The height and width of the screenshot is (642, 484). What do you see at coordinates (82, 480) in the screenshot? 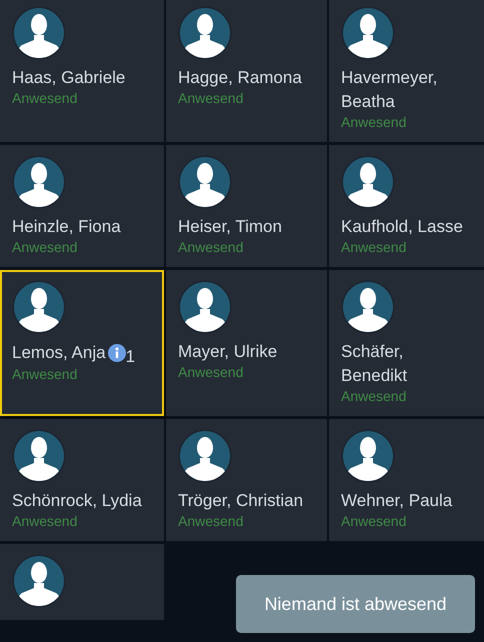
I see `person-card: Schönrock, Lydia Anwesend` at bounding box center [82, 480].